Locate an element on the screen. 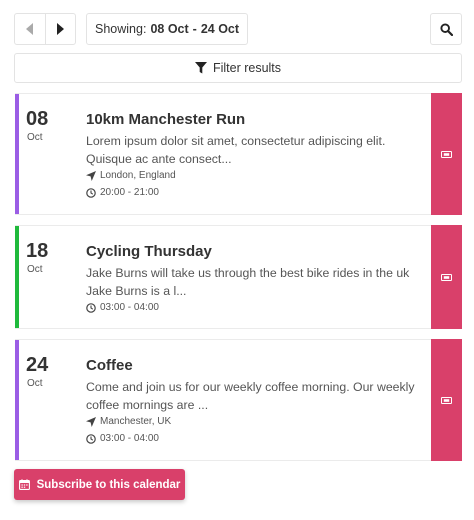  range-start: 08 Oct is located at coordinates (169, 29).